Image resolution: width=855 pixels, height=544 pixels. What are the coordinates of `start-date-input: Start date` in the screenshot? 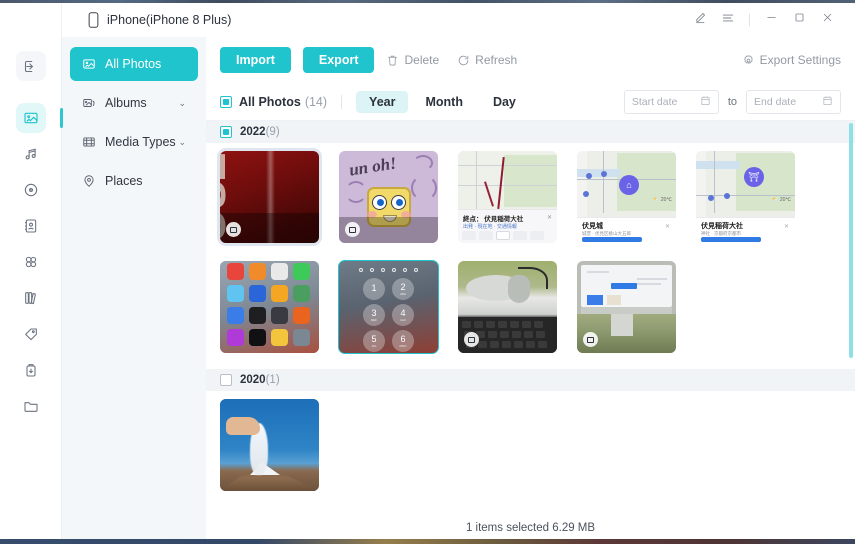 It's located at (671, 101).